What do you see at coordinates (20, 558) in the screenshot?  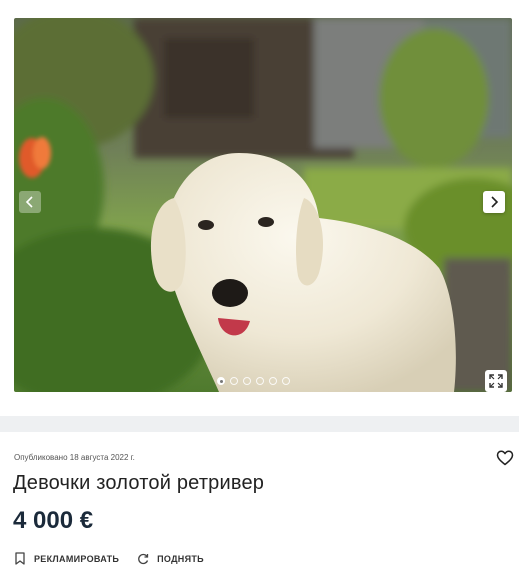 I see `bookmark-icon` at bounding box center [20, 558].